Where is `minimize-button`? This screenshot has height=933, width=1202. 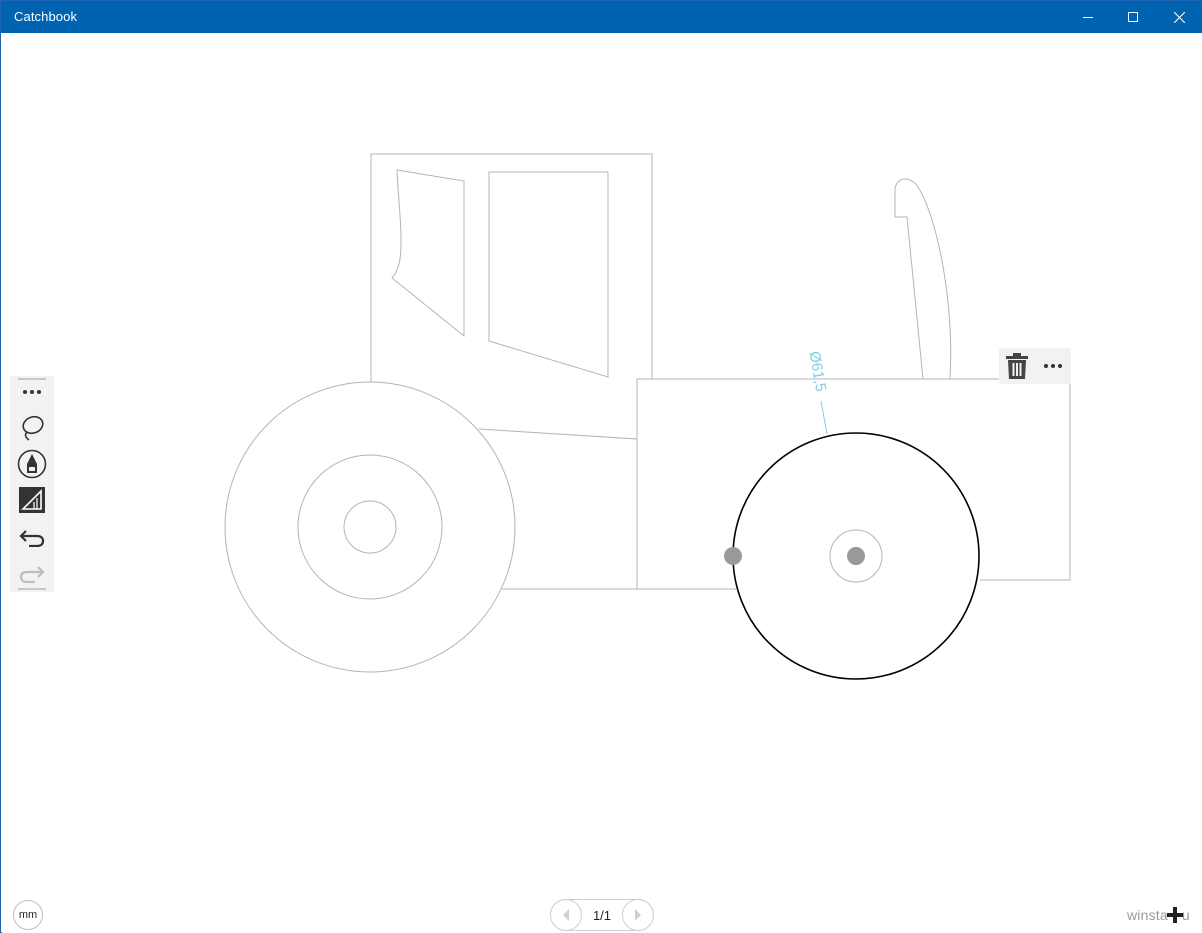
minimize-button is located at coordinates (1088, 17).